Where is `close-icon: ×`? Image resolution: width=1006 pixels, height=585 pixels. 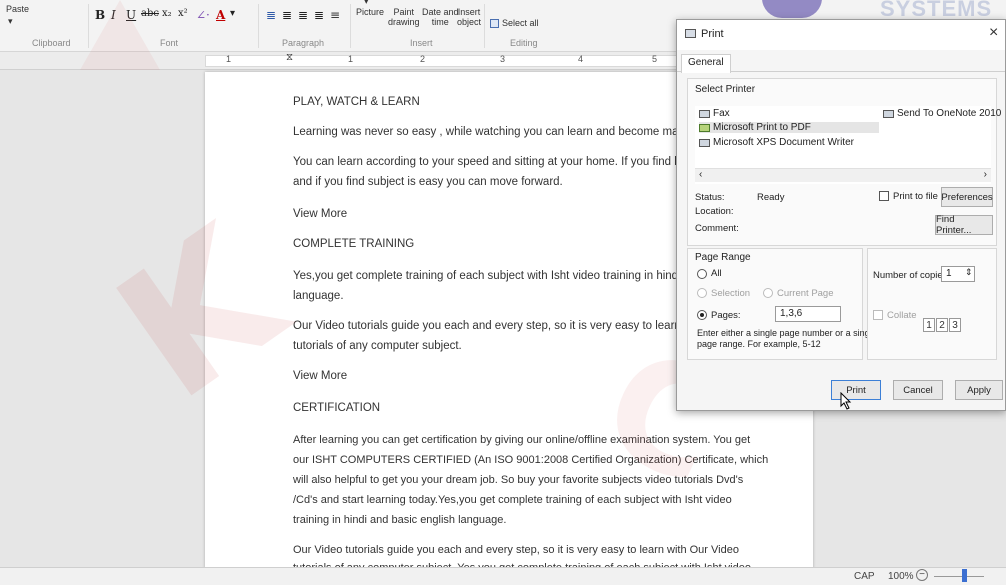 close-icon: × is located at coordinates (993, 33).